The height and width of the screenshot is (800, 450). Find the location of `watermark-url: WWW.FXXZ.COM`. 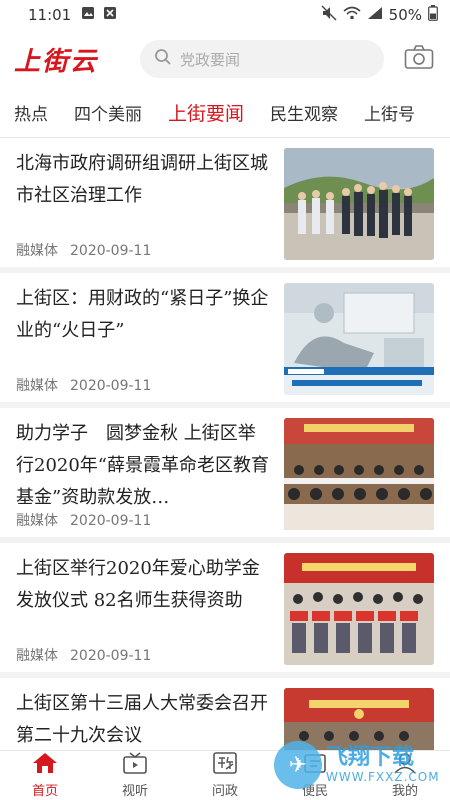

watermark-url: WWW.FXXZ.COM is located at coordinates (383, 776).